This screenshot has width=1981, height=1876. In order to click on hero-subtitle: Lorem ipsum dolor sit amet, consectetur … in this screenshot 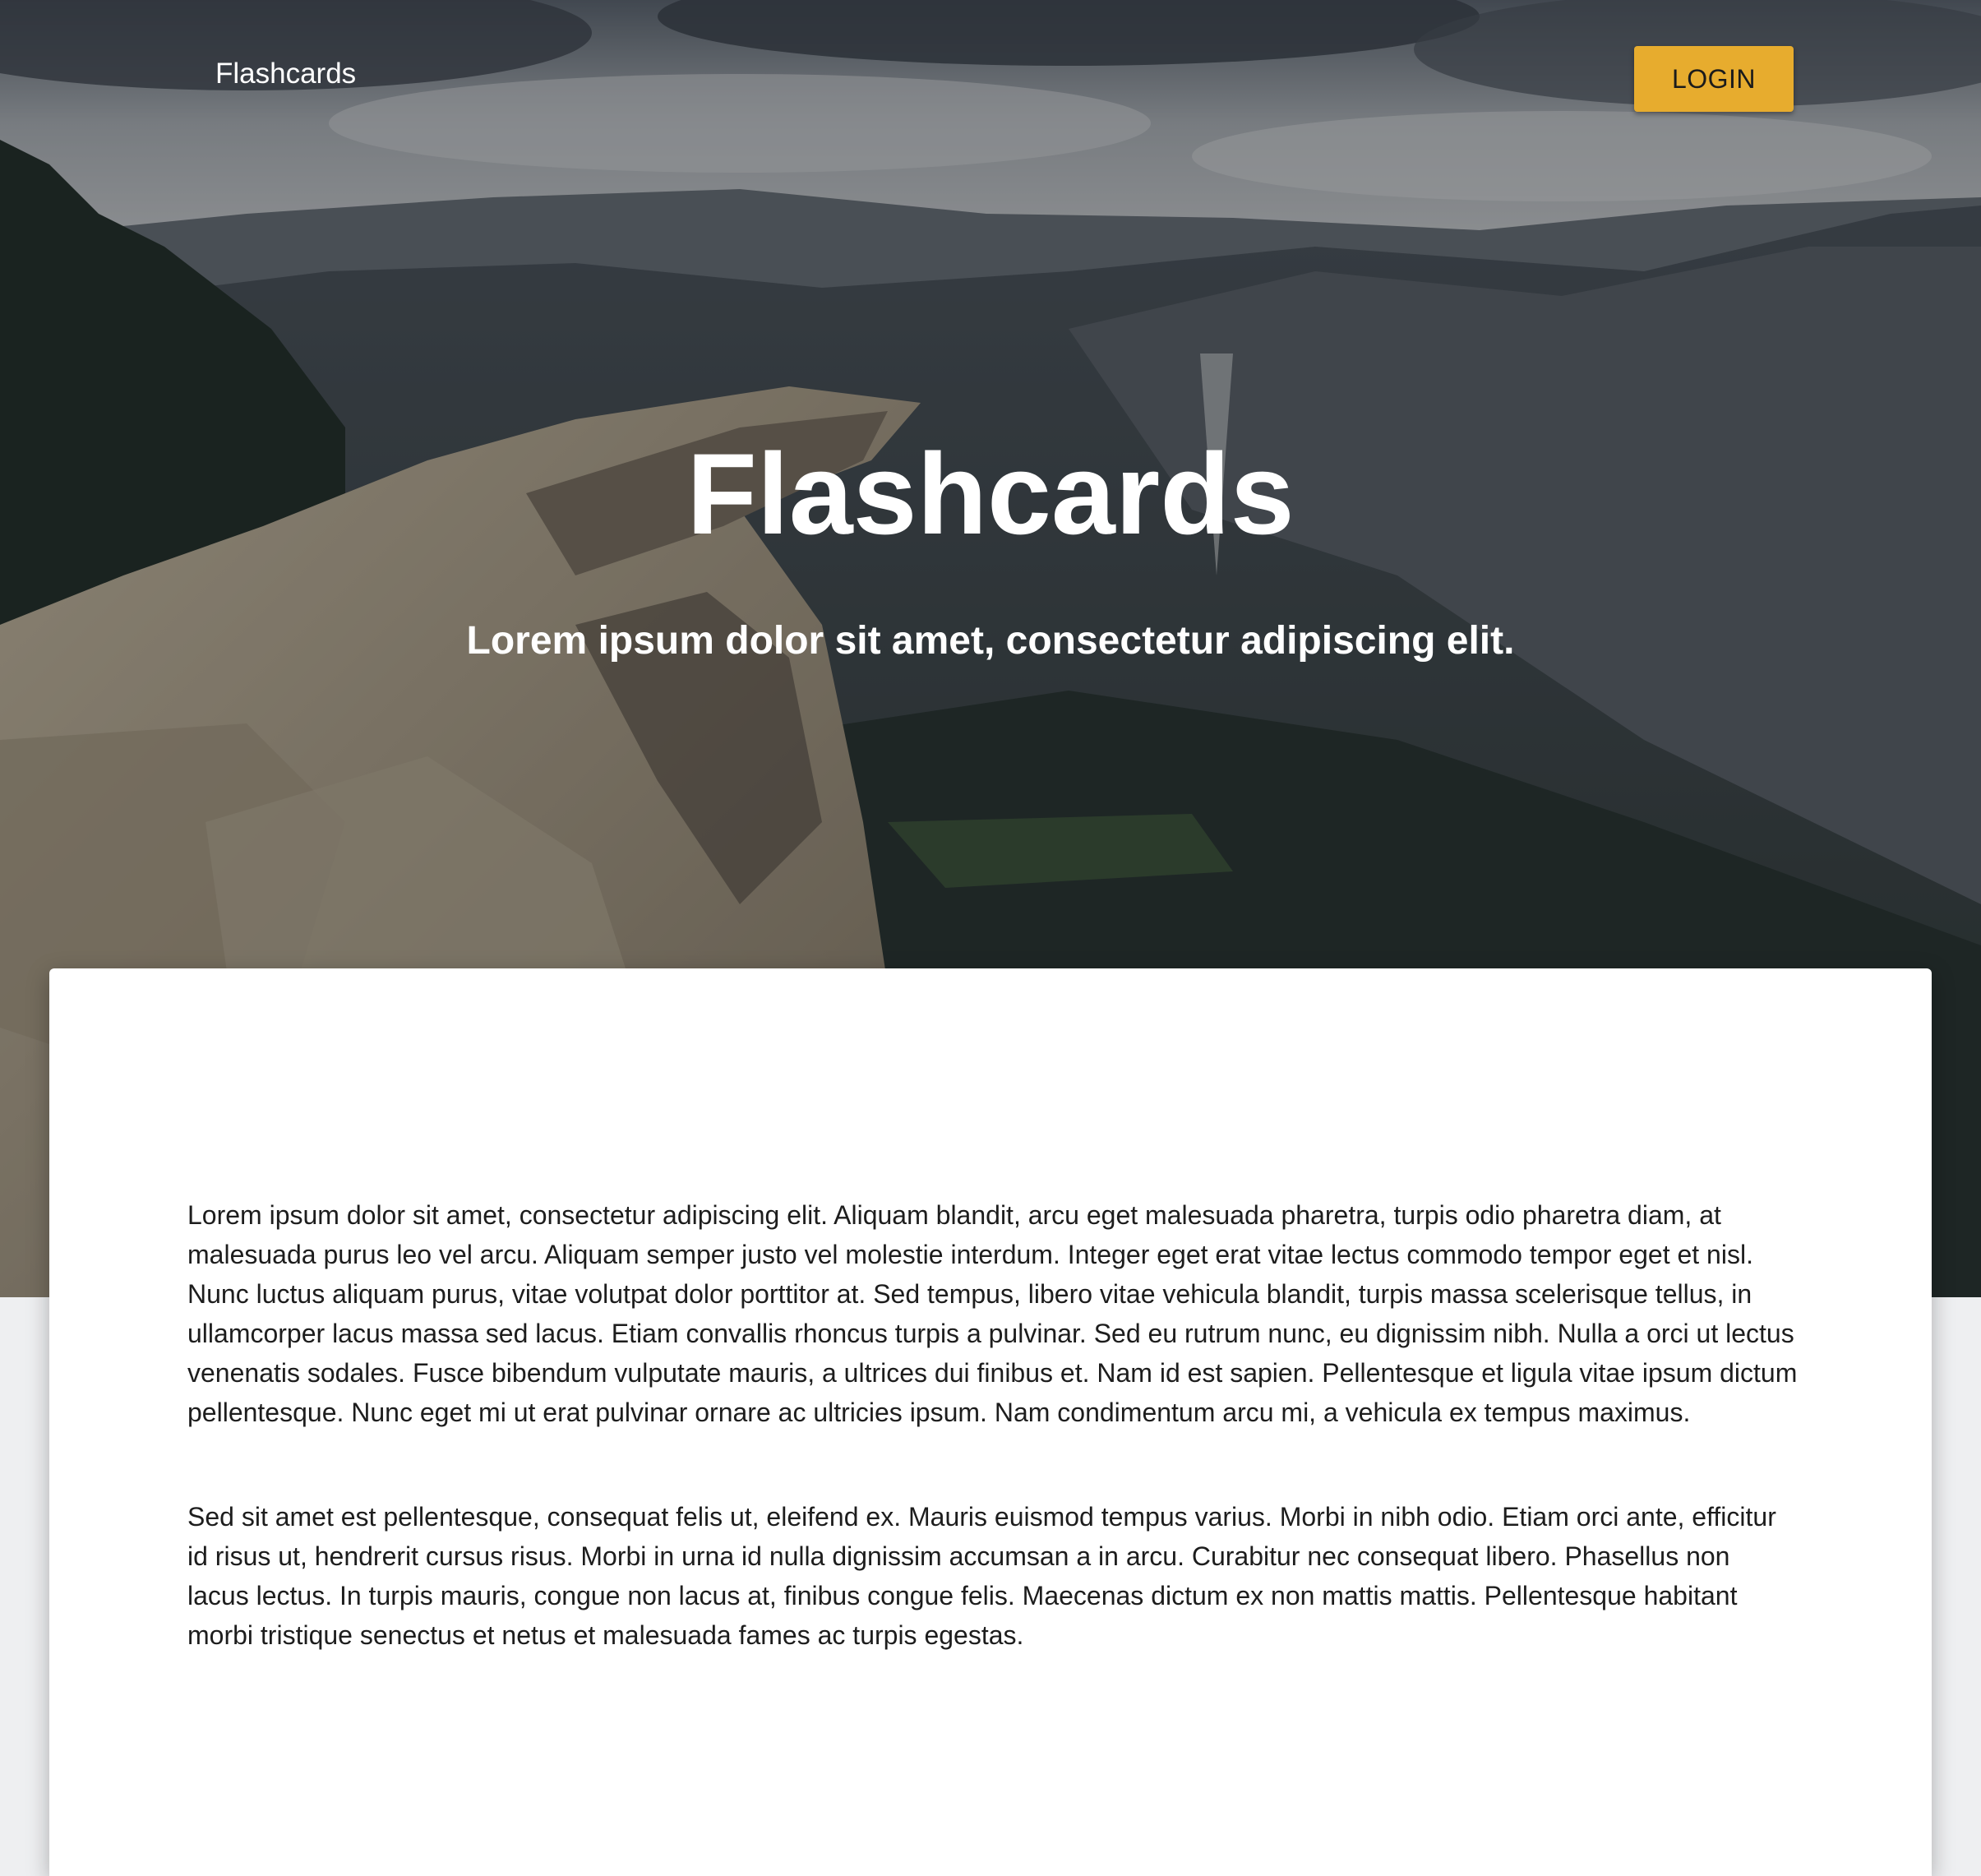, I will do `click(990, 641)`.